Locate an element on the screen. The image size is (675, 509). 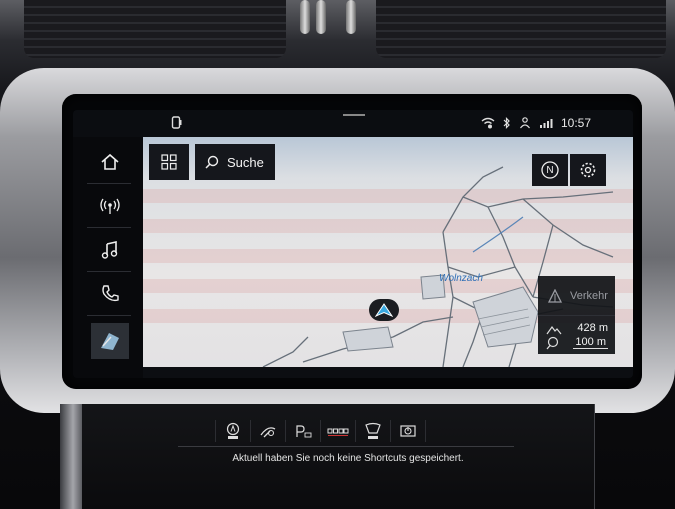
sidebar-item-home is located at coordinates (110, 162).